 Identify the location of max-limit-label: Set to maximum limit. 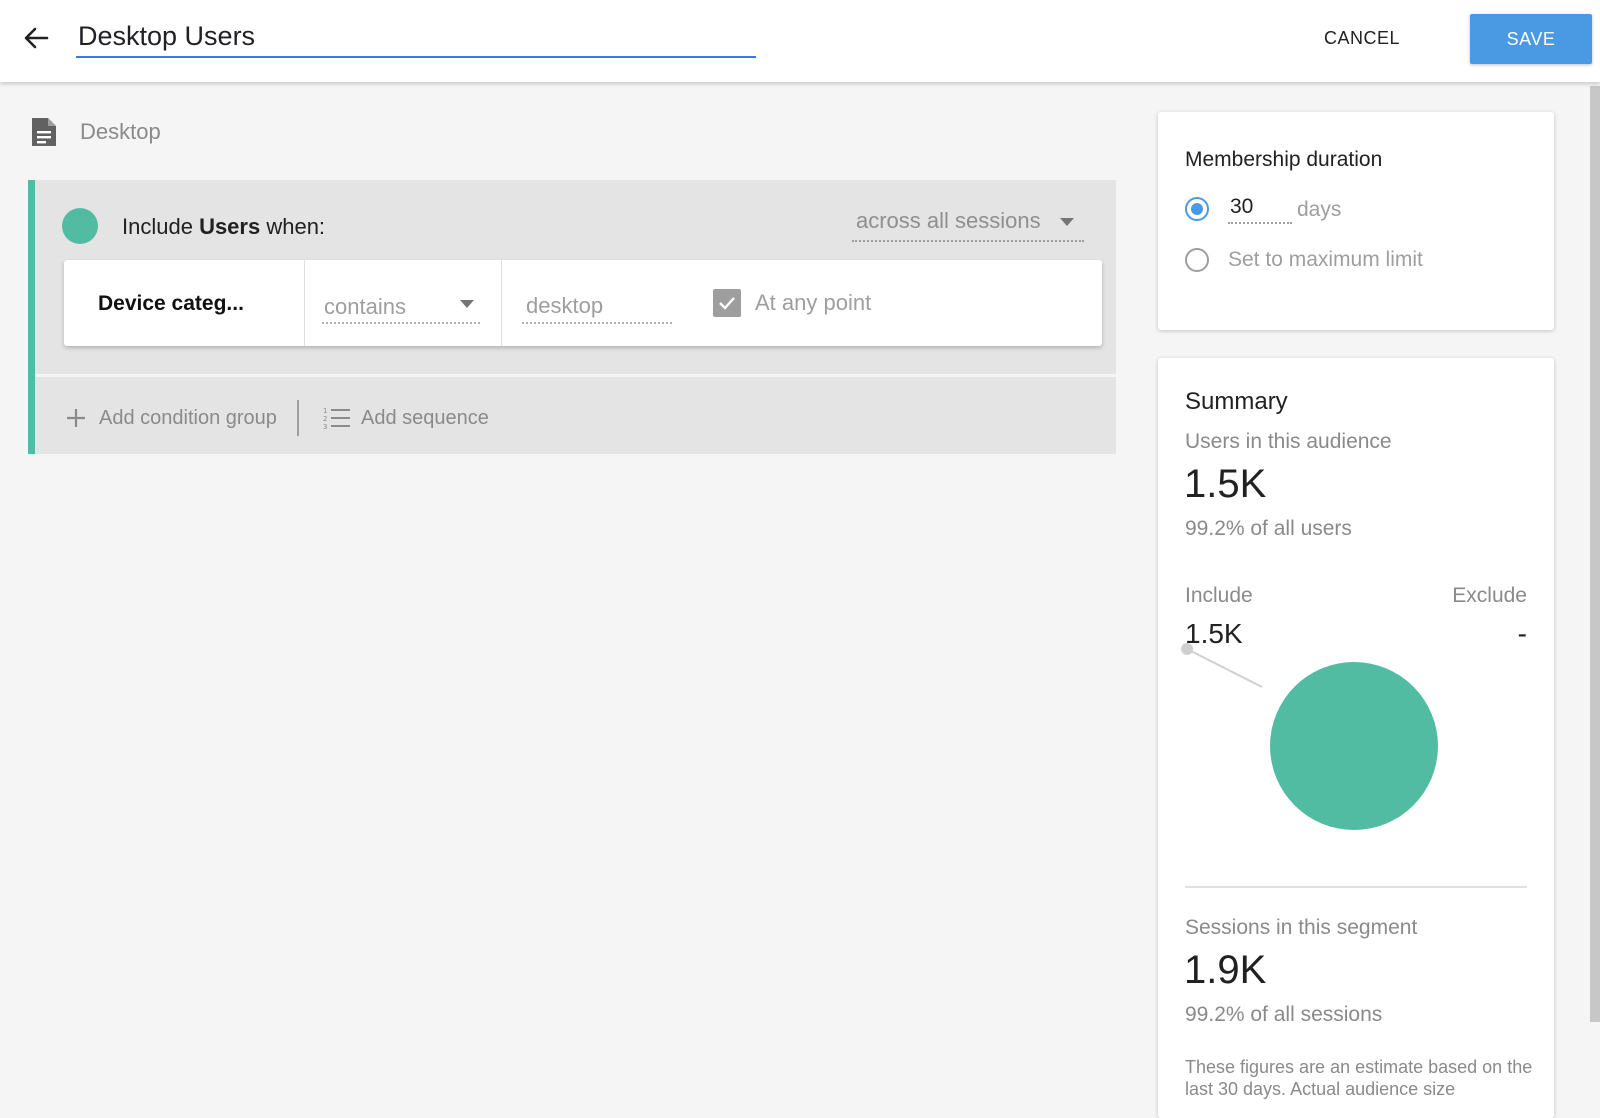
(1325, 259).